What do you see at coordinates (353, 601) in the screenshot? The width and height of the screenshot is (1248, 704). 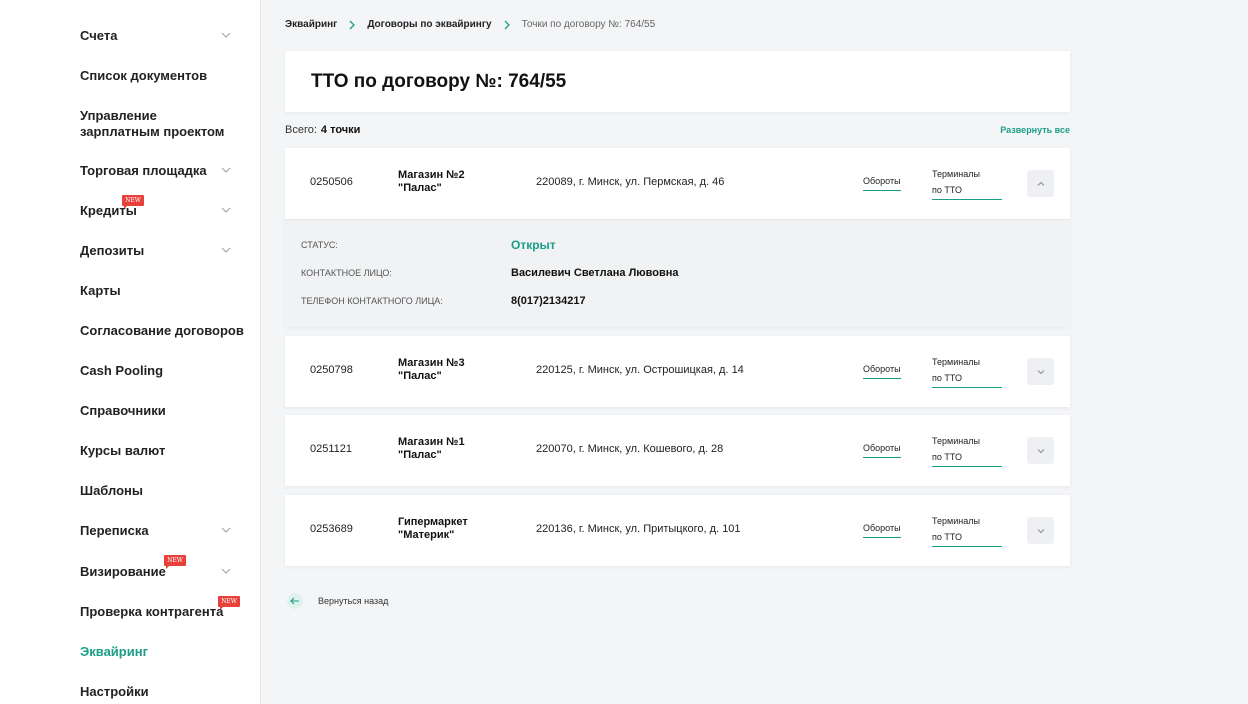 I see `back-label: Вернуться назад` at bounding box center [353, 601].